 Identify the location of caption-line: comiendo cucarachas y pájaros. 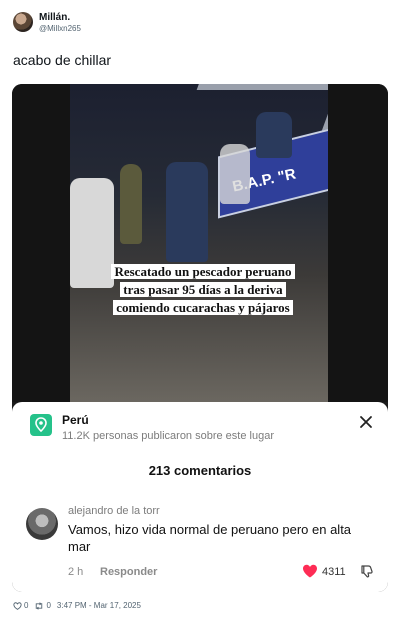
(203, 307).